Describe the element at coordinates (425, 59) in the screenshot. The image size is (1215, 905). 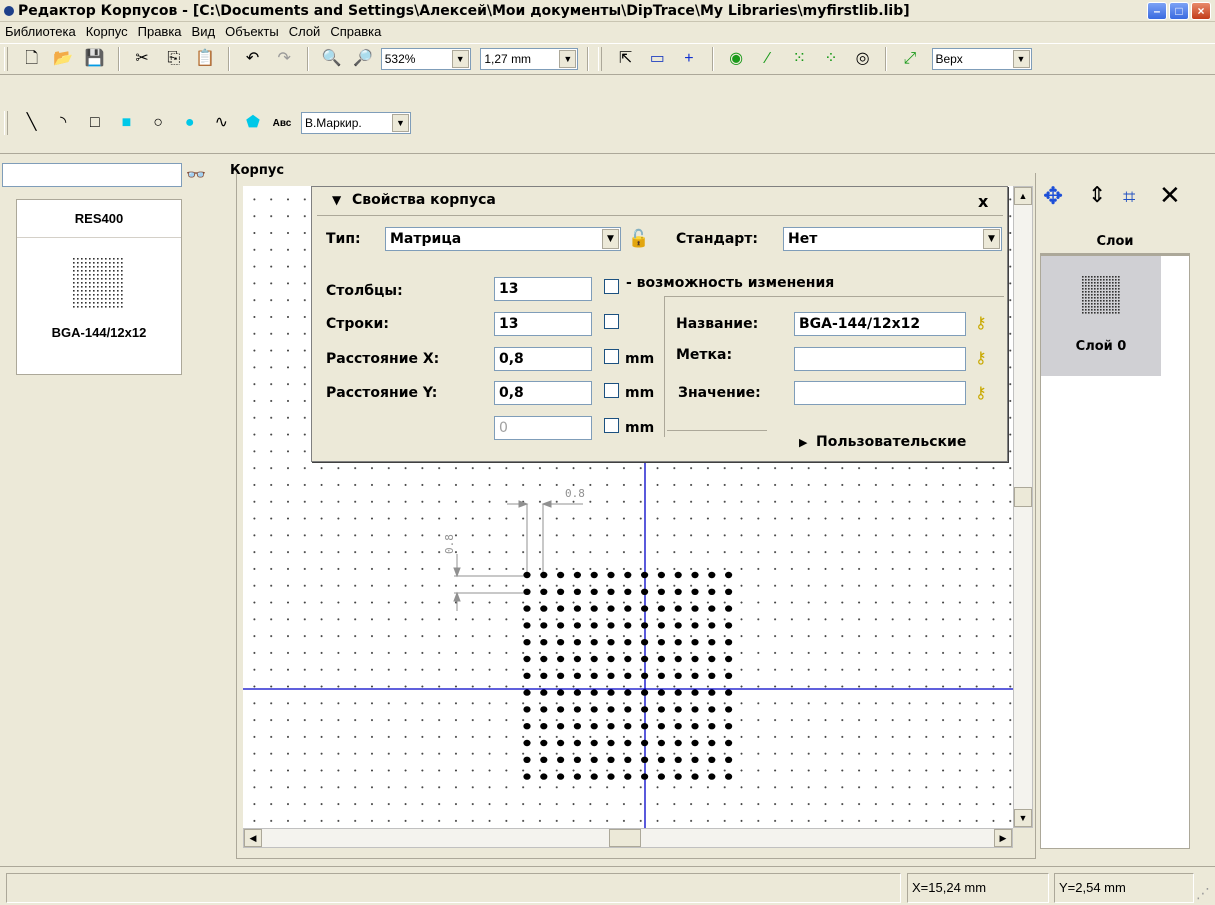
I see `zoom-select: 532% ▼` at that location.